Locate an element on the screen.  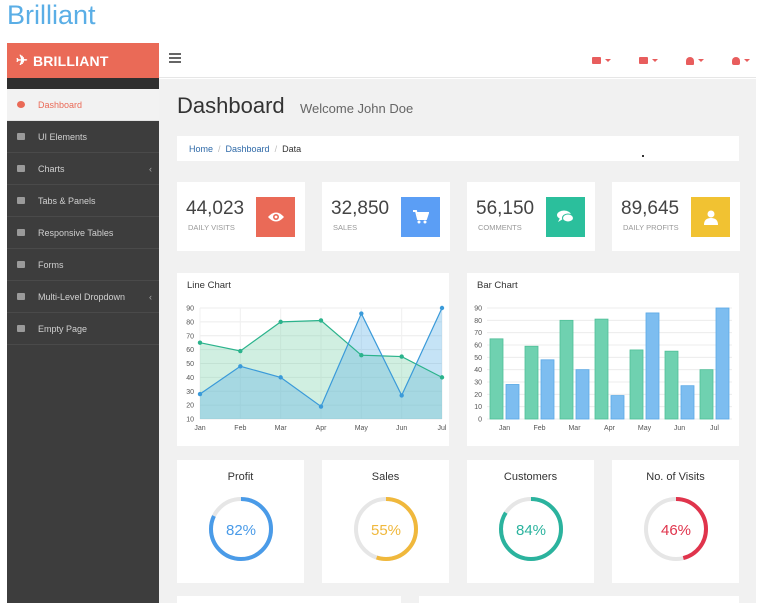
sidebar-item-charts: Charts ‹ is located at coordinates (83, 169).